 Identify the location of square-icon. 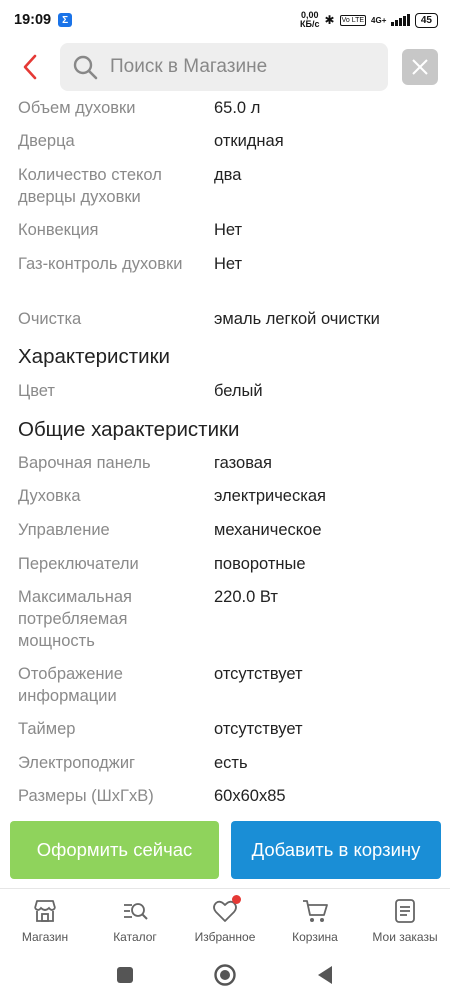
(125, 975).